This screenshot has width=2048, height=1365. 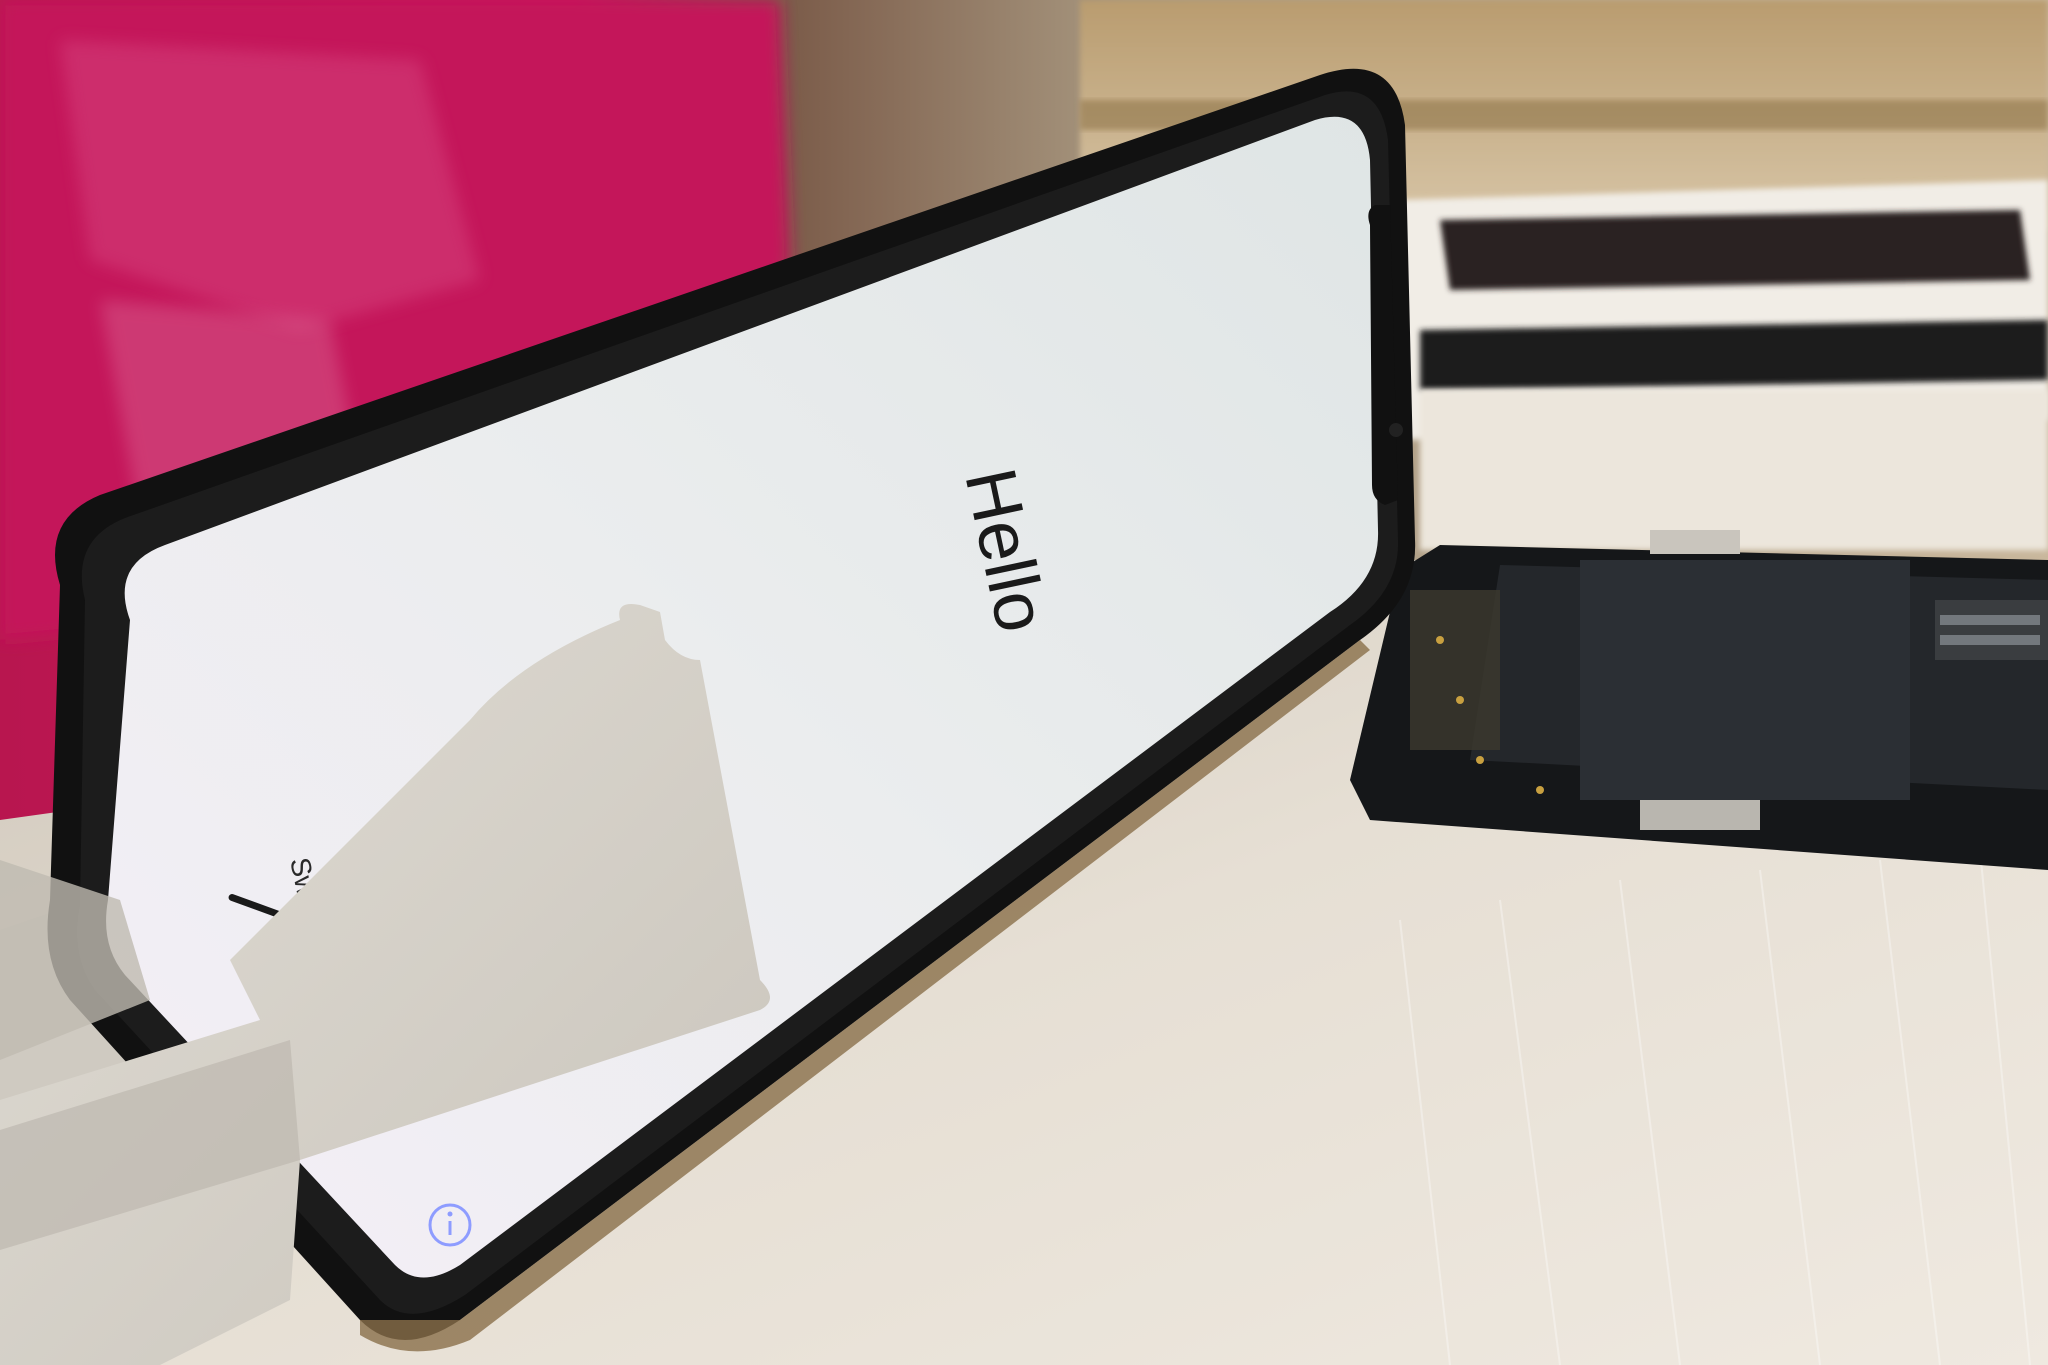 What do you see at coordinates (1735, 250) in the screenshot?
I see `tray-screen` at bounding box center [1735, 250].